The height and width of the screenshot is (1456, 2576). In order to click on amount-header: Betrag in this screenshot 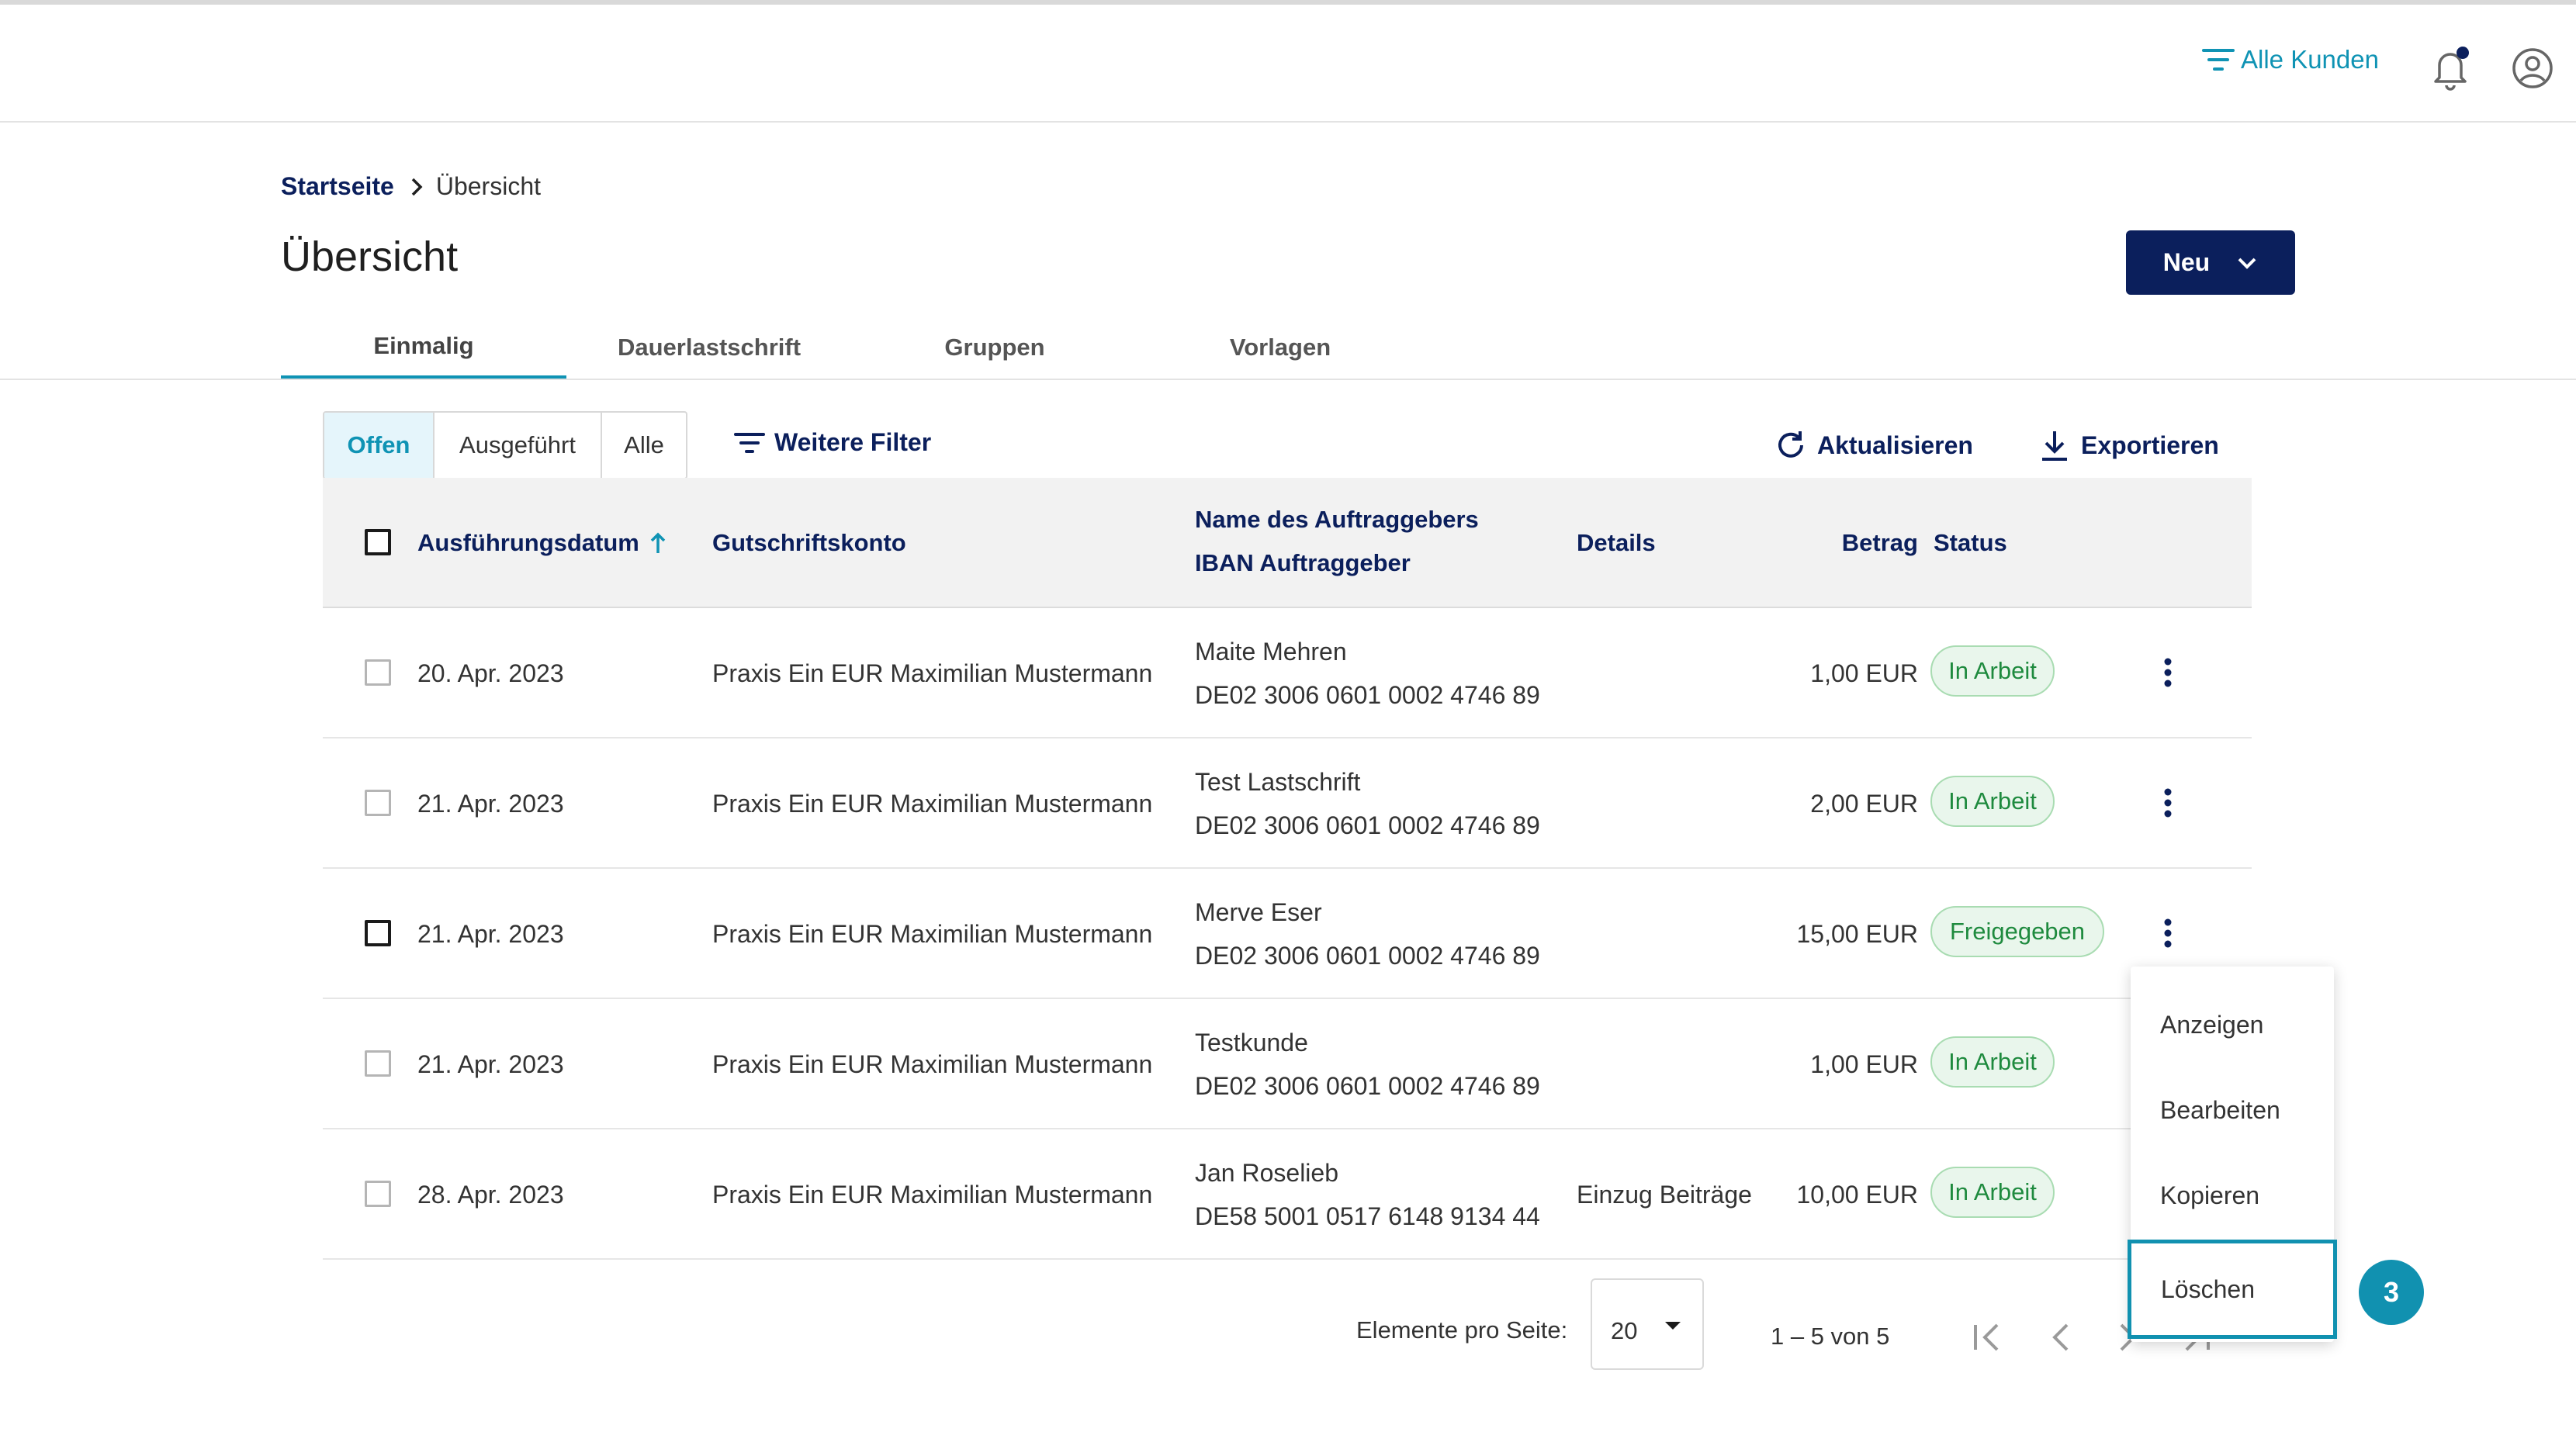, I will do `click(1879, 542)`.